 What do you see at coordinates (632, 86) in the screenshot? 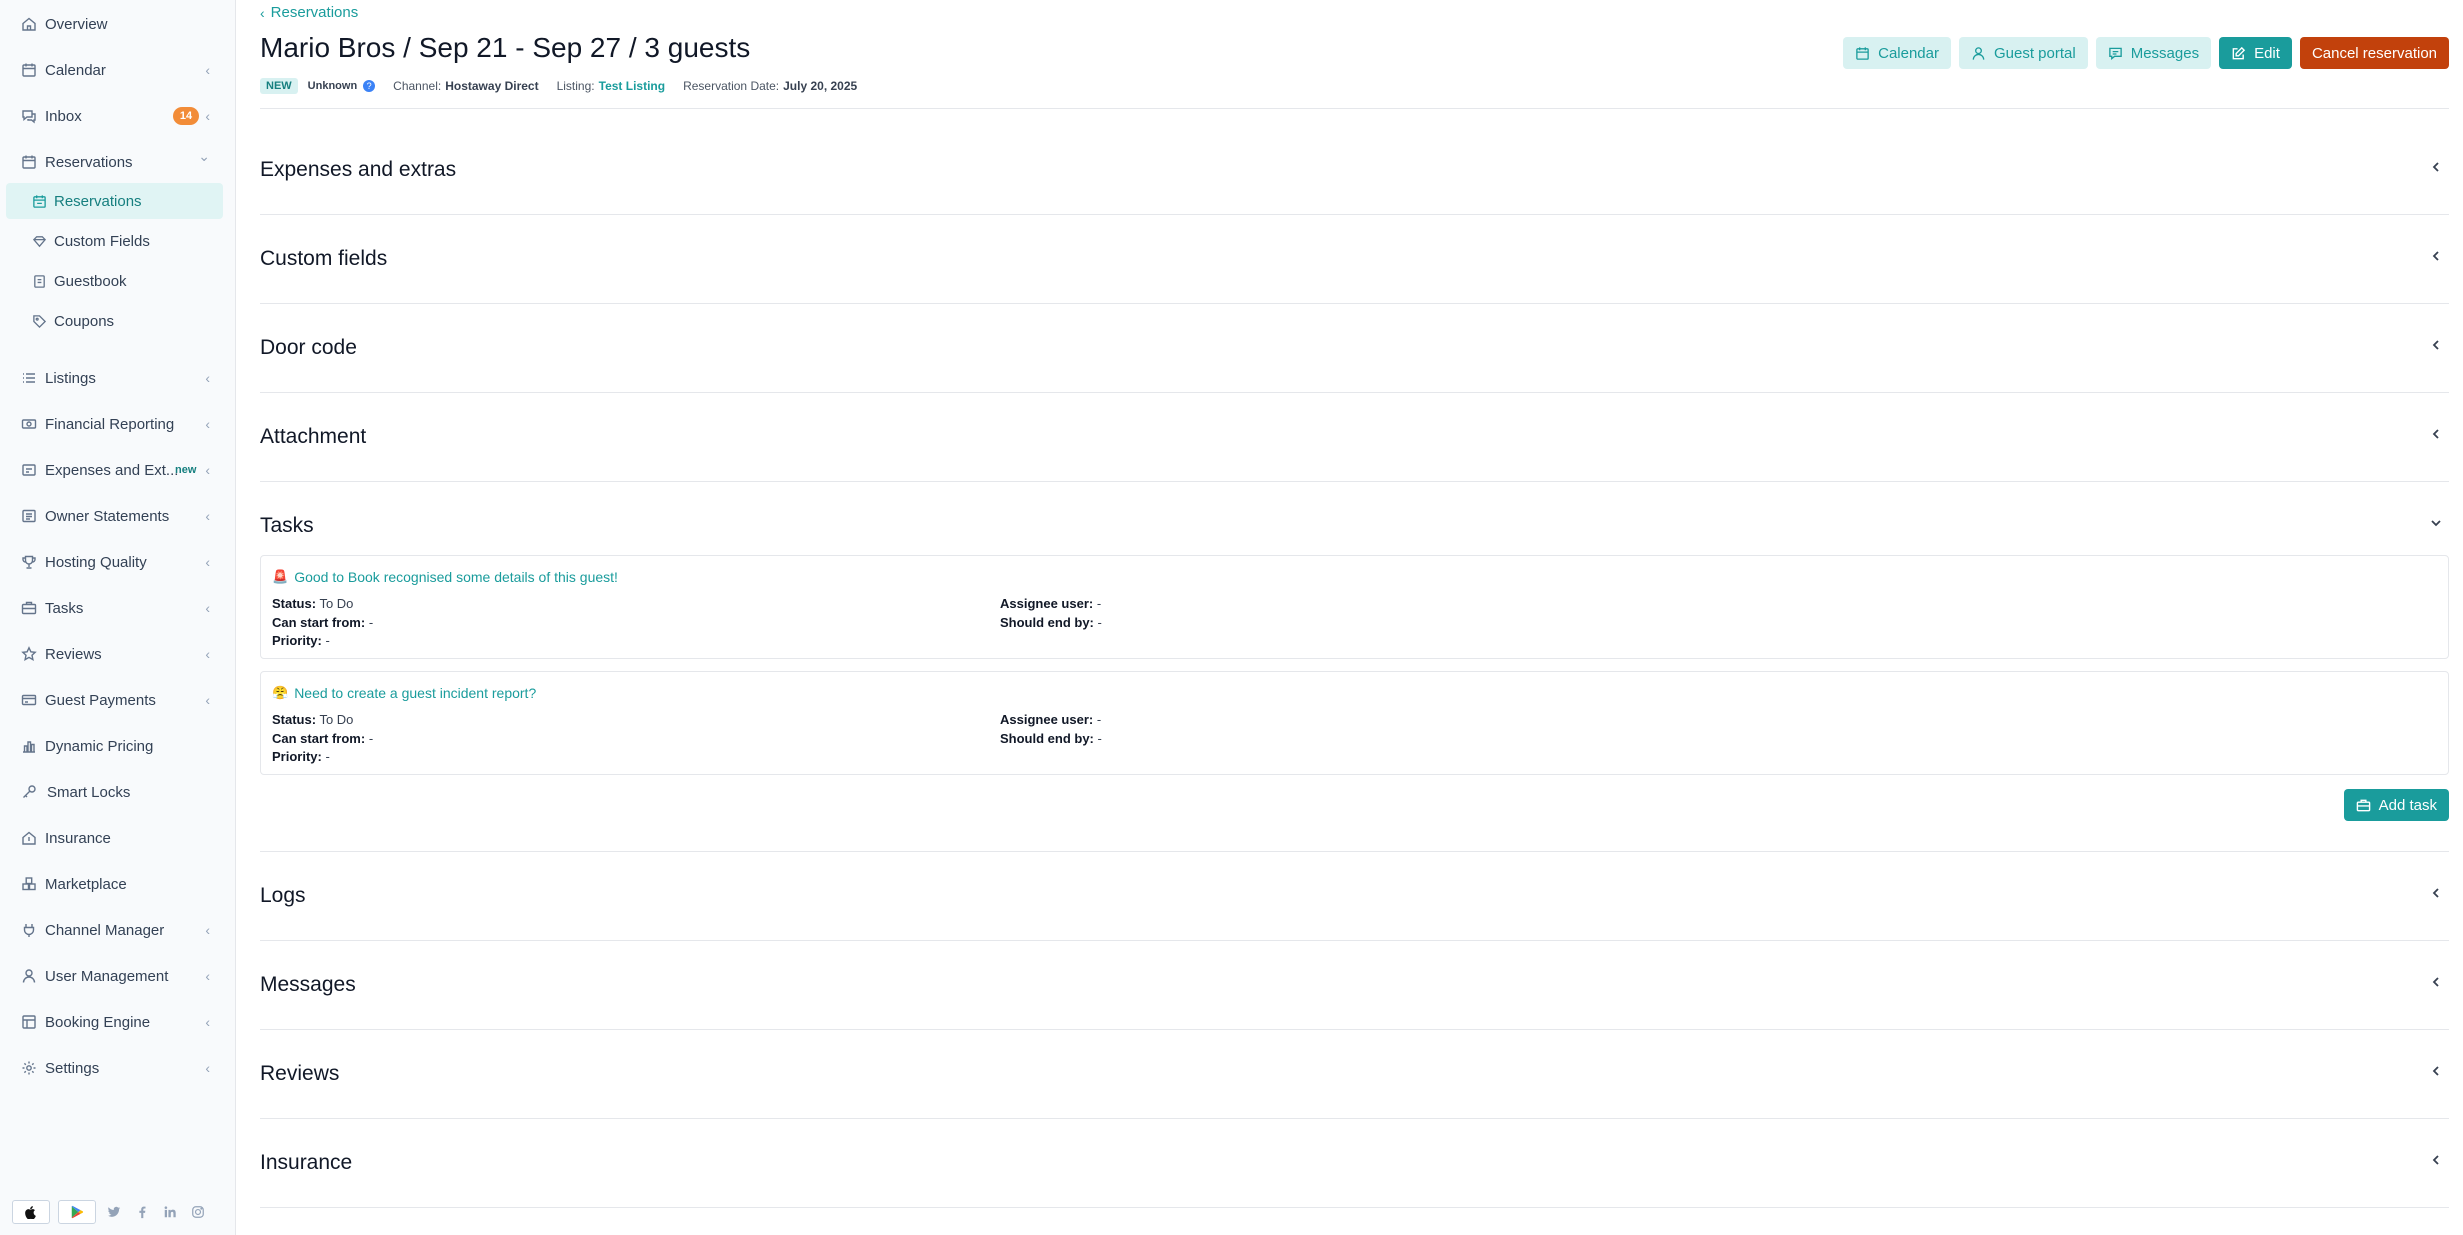
I see `listing-link: Test Listing` at bounding box center [632, 86].